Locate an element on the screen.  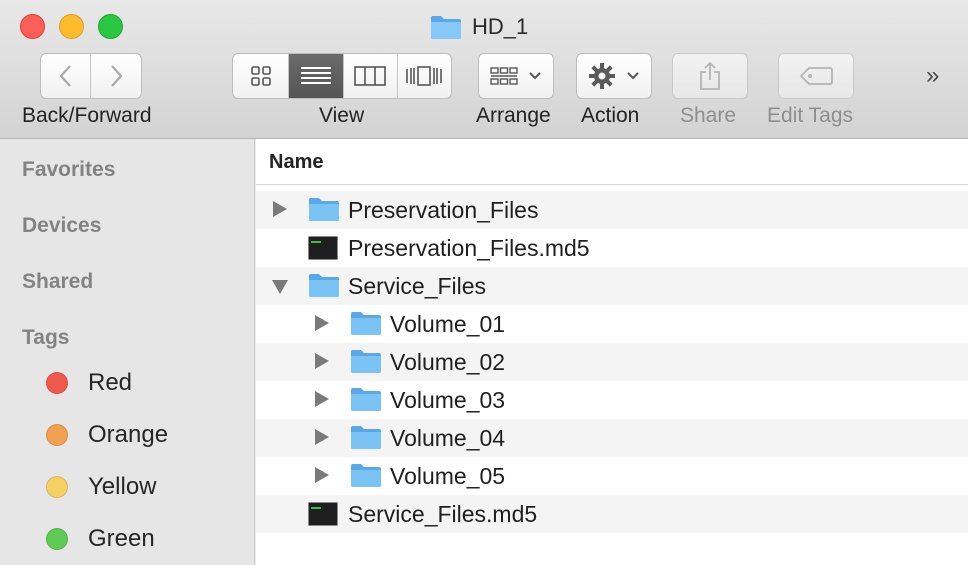
file-row: Service_Files.md5 is located at coordinates (612, 514).